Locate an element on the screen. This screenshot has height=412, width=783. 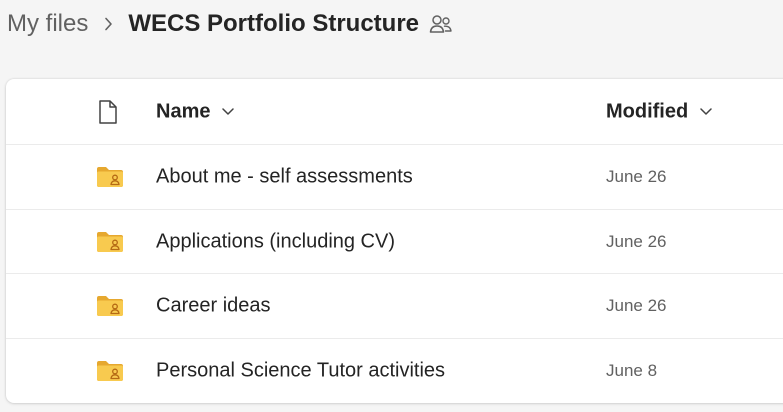
column-header-name: Name is located at coordinates (195, 111).